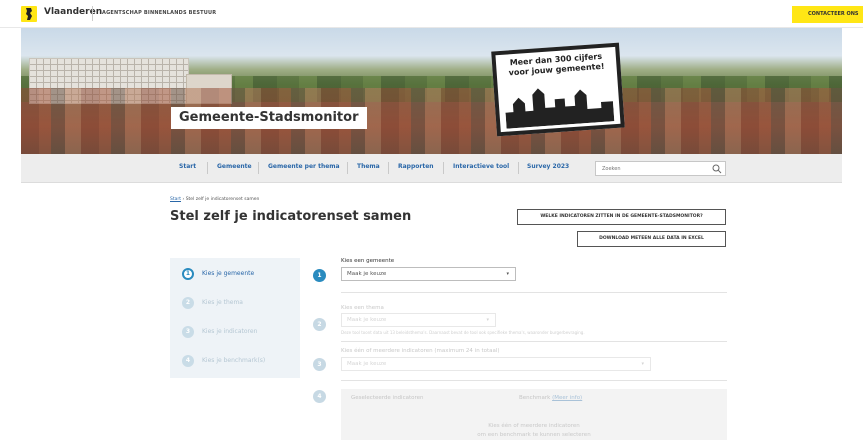 The height and width of the screenshot is (440, 863). Describe the element at coordinates (73, 12) in the screenshot. I see `brand-name: Vlaanderen` at that location.